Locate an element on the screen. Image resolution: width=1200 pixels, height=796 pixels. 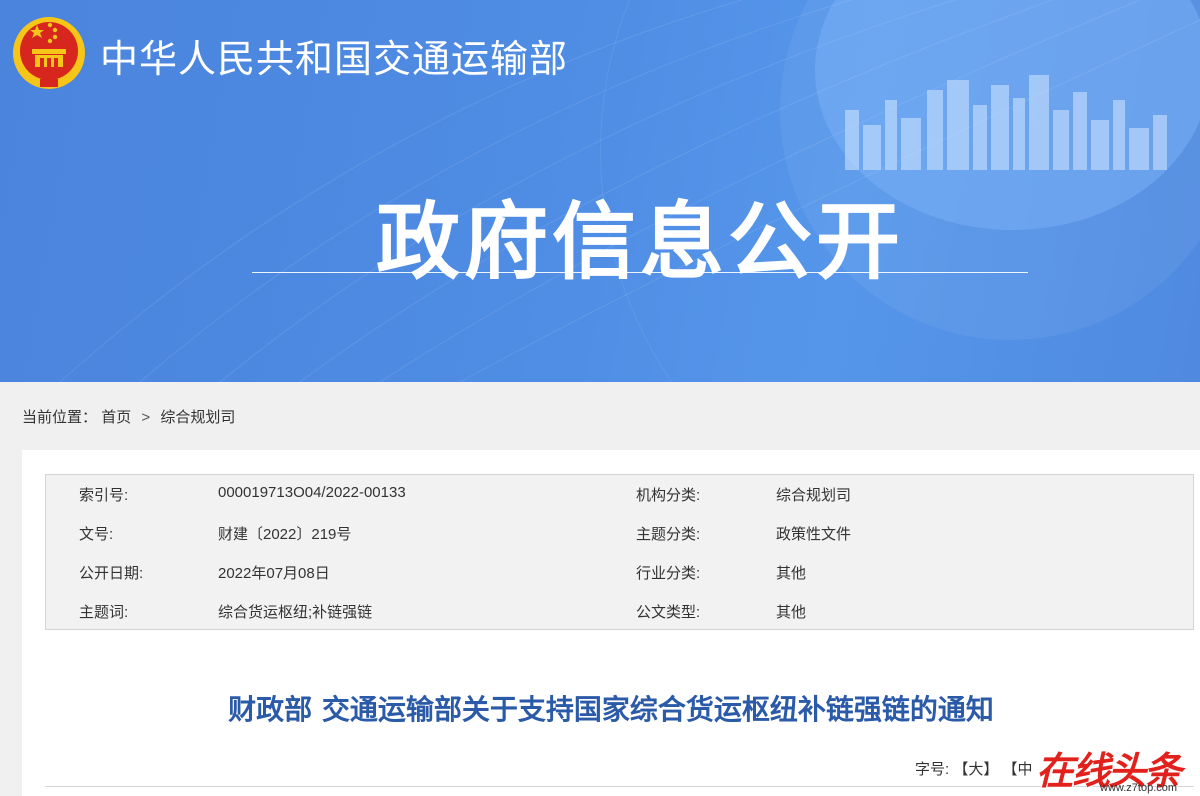
national-emblem-logo is located at coordinates (49, 53).